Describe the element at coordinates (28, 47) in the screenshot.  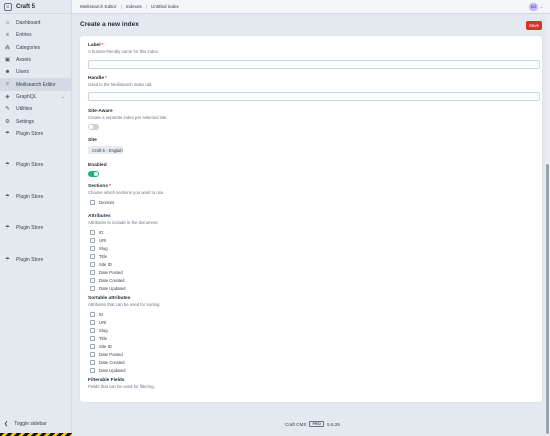
I see `sidebar-item-label: Categories` at that location.